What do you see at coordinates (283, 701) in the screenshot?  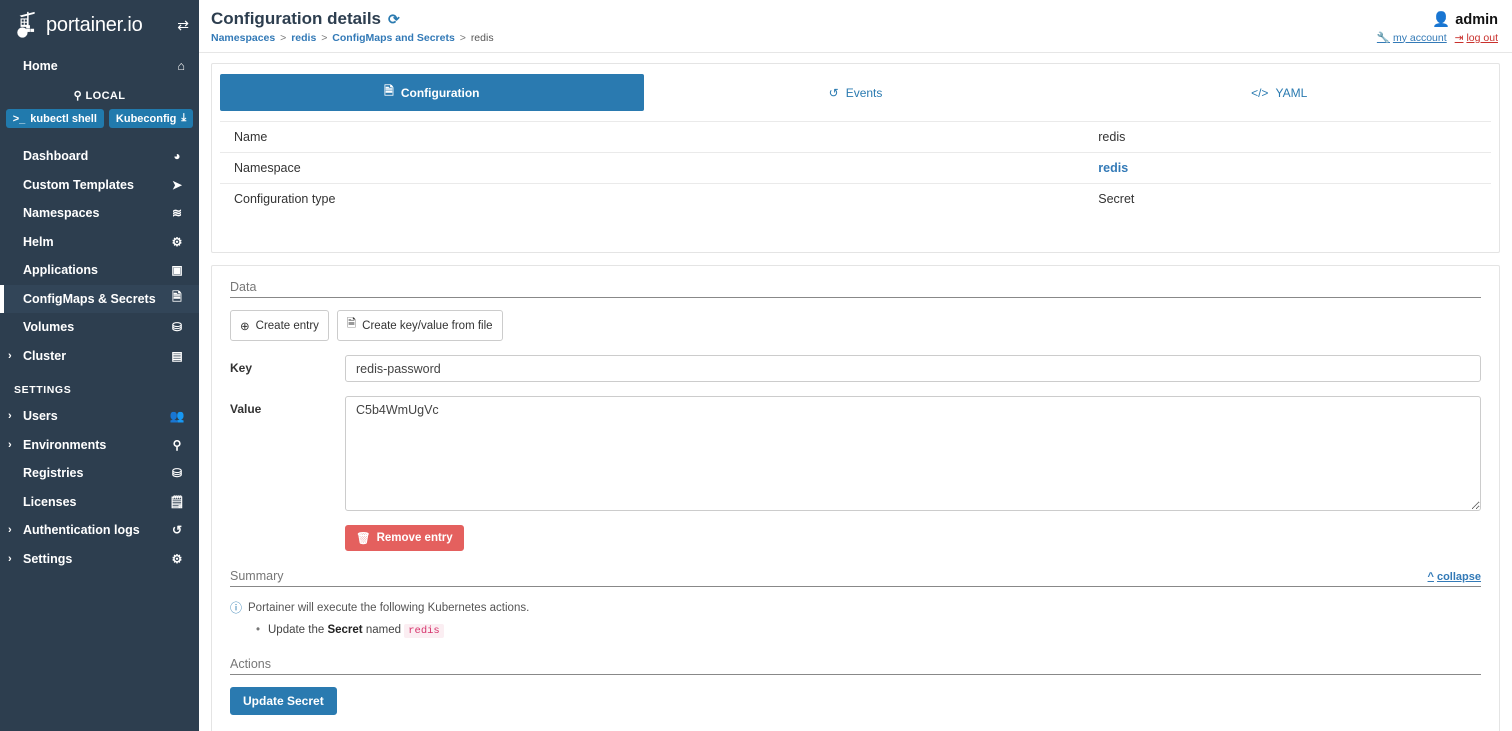 I see `update-secret-button: Update Secret` at bounding box center [283, 701].